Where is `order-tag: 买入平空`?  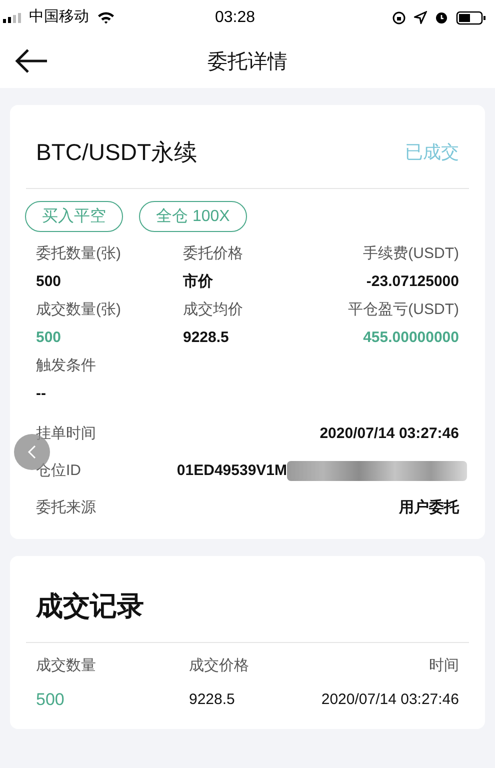 order-tag: 买入平空 is located at coordinates (74, 216).